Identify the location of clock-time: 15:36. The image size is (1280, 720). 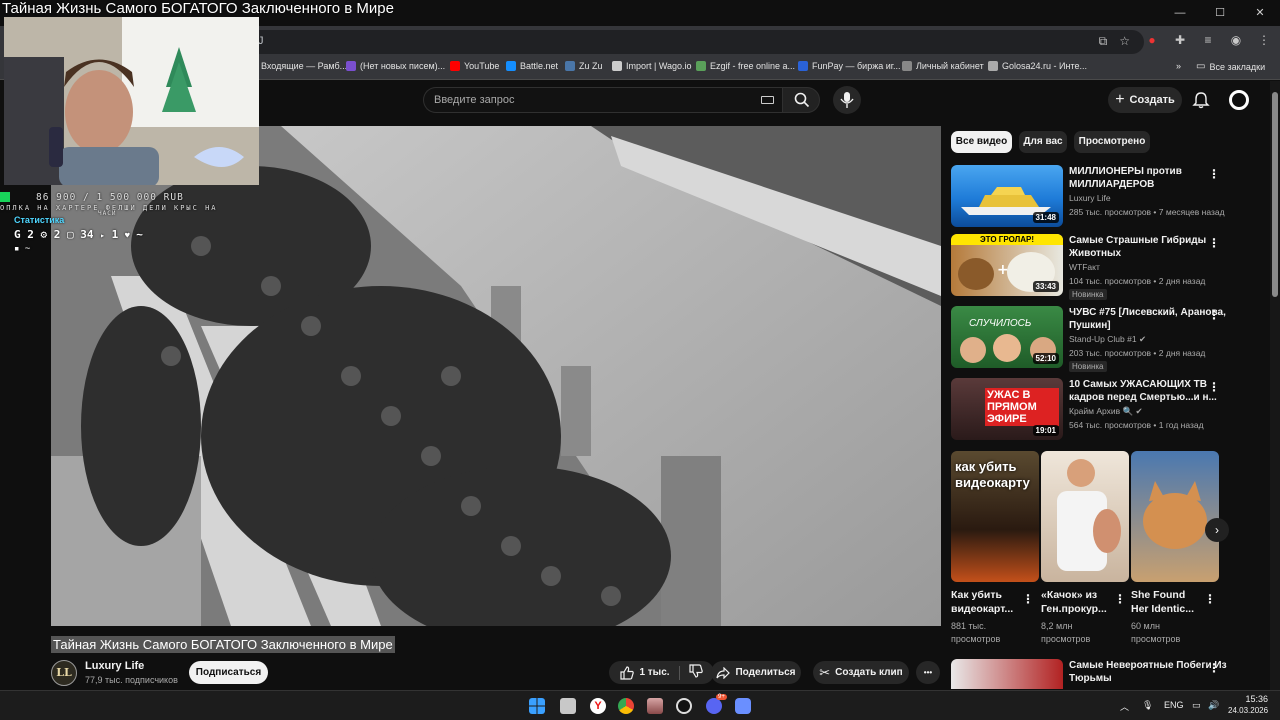
(1248, 699).